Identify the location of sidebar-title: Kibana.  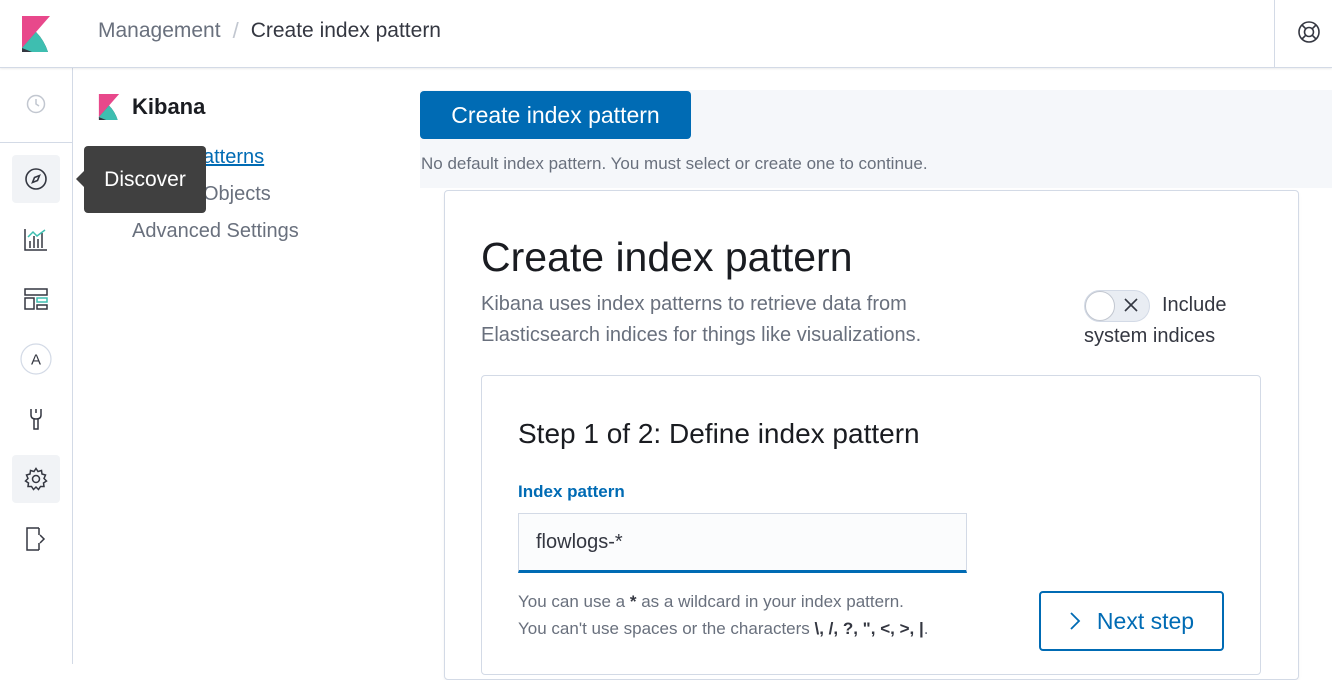
(151, 107).